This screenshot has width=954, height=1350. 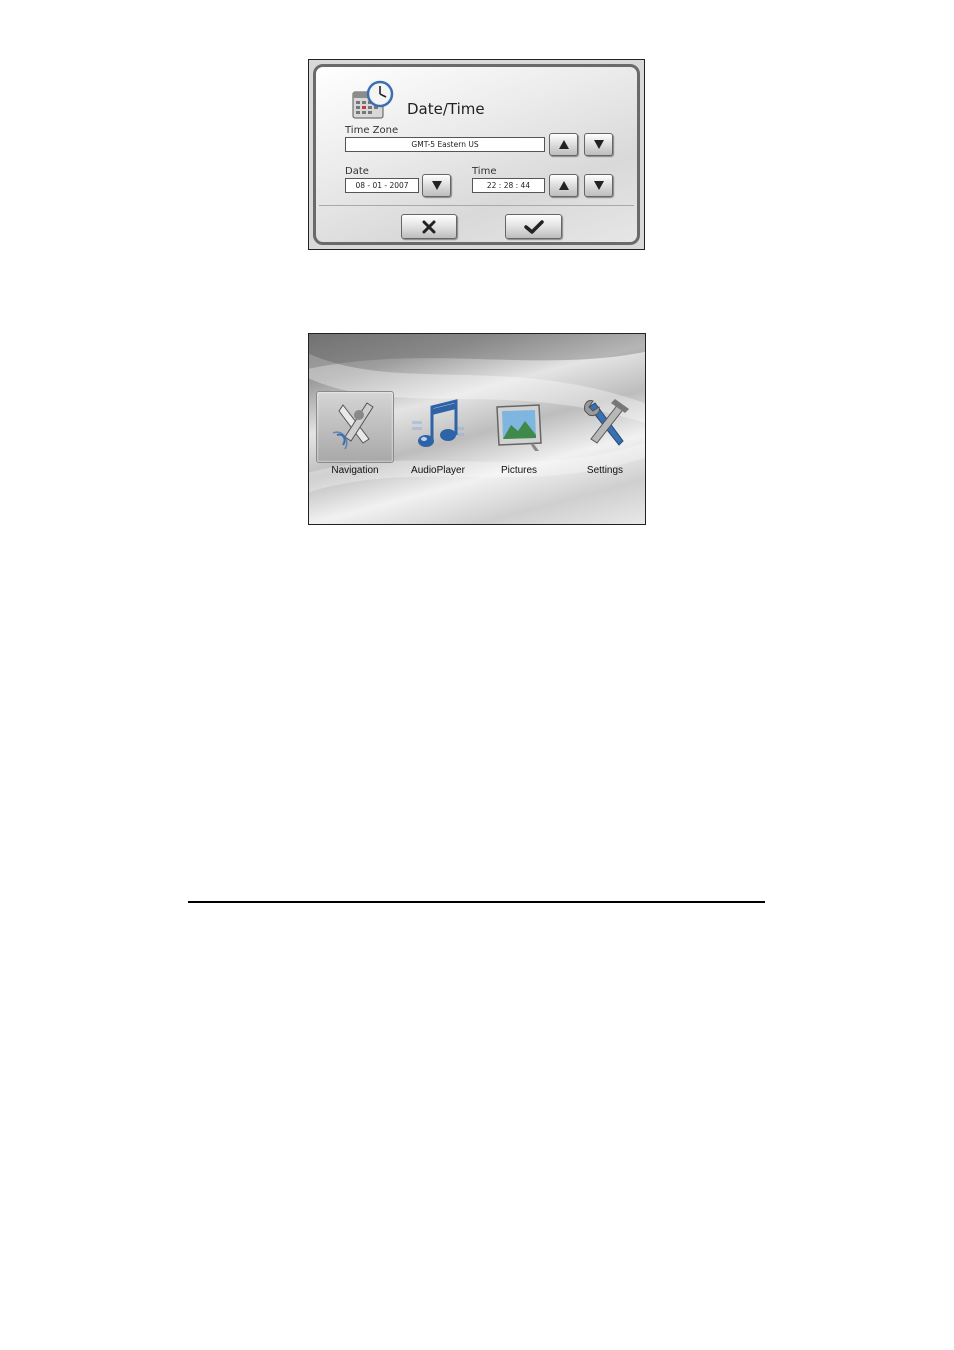 I want to click on main-menu-screen: Navigation AudioPlayer Pictures Settings, so click(x=477, y=429).